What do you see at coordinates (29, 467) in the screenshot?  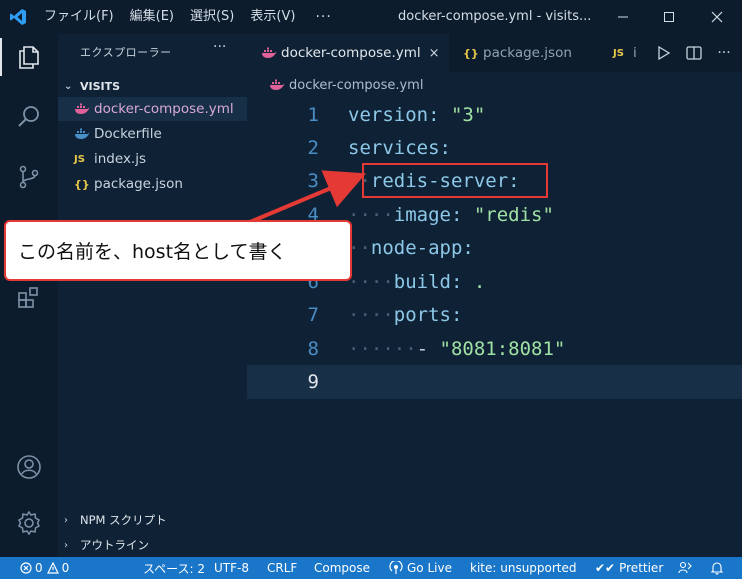 I see `account-icon` at bounding box center [29, 467].